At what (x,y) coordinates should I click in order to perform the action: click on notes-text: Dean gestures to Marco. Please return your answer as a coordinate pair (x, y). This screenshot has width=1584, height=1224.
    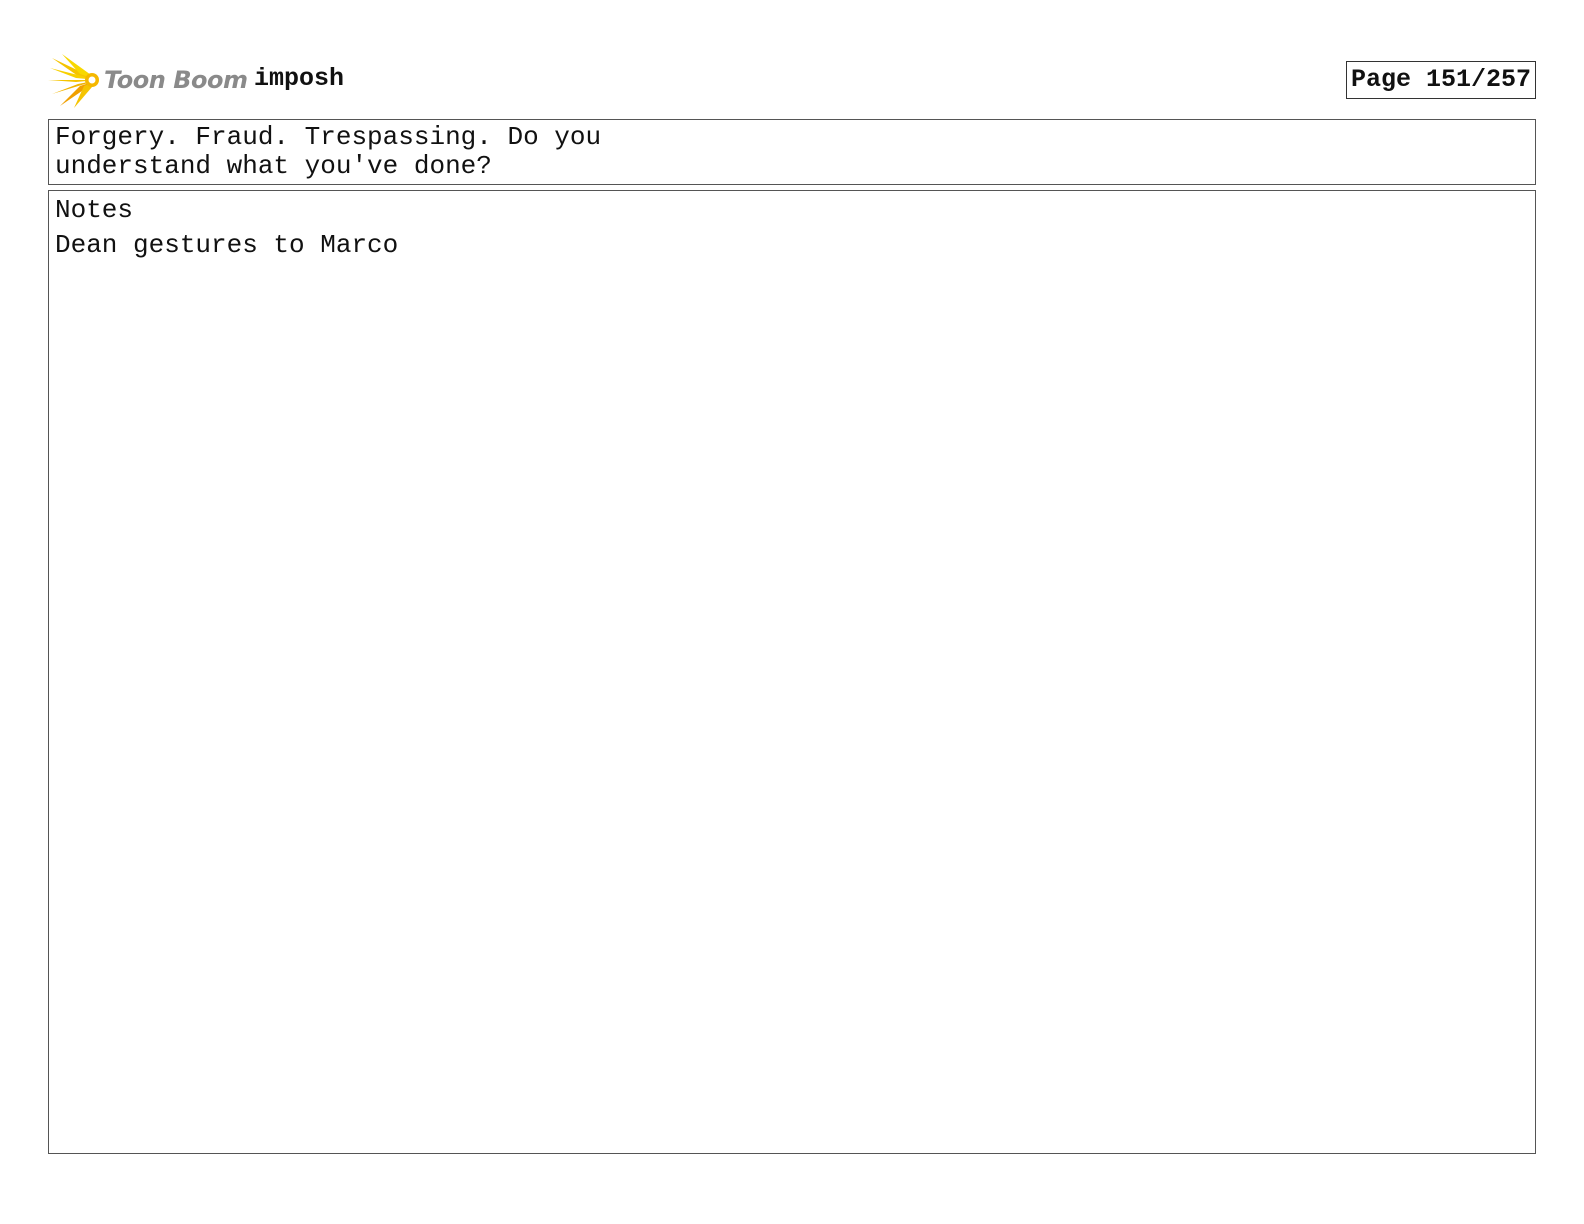
    Looking at the image, I should click on (227, 245).